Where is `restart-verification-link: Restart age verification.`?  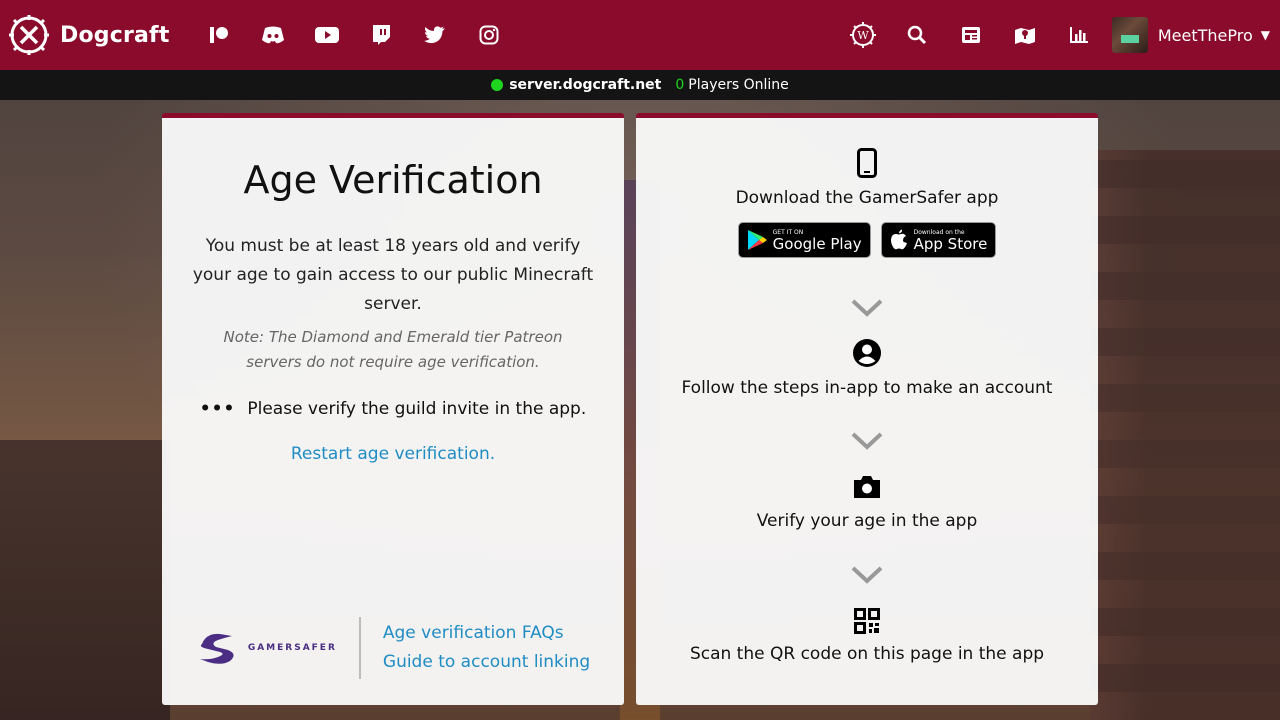
restart-verification-link: Restart age verification. is located at coordinates (393, 454).